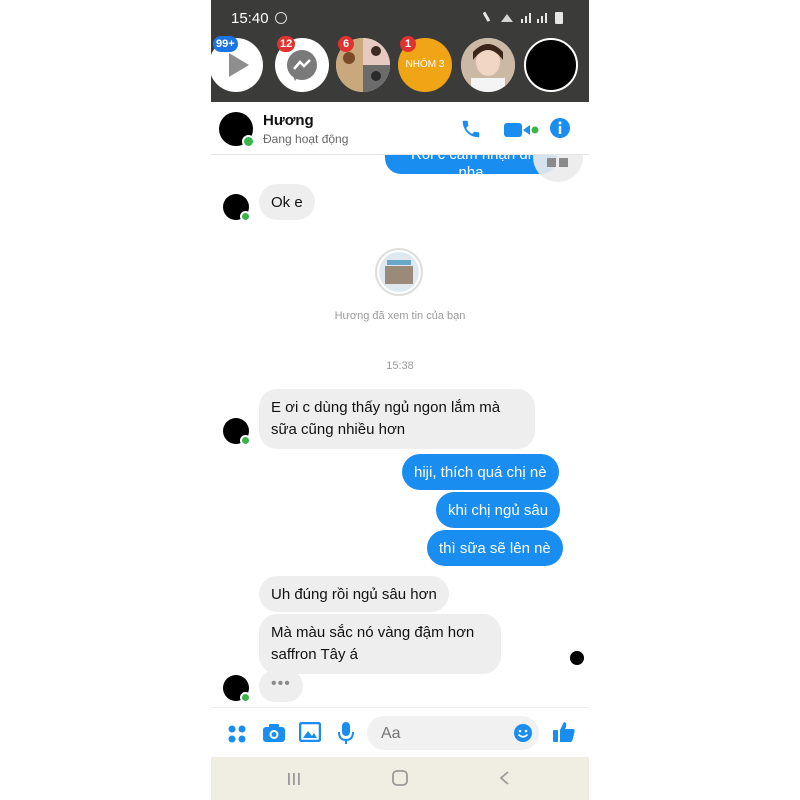  I want to click on video-call-icon, so click(521, 130).